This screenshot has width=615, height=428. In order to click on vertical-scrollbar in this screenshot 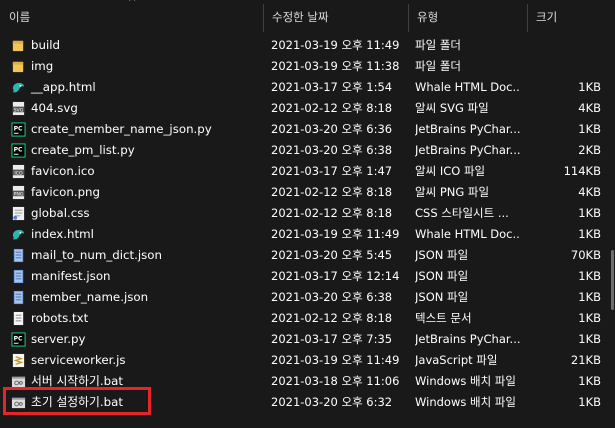, I will do `click(612, 214)`.